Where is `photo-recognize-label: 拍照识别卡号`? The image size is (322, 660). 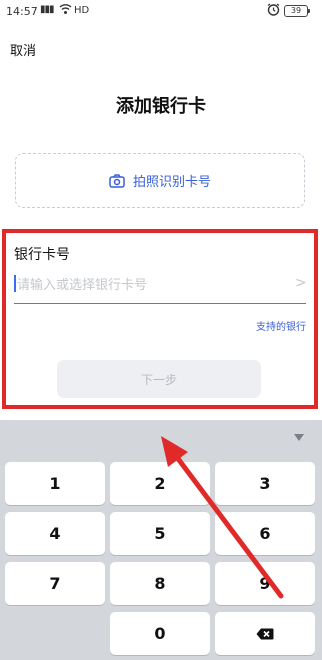
photo-recognize-label: 拍照识别卡号 is located at coordinates (171, 182).